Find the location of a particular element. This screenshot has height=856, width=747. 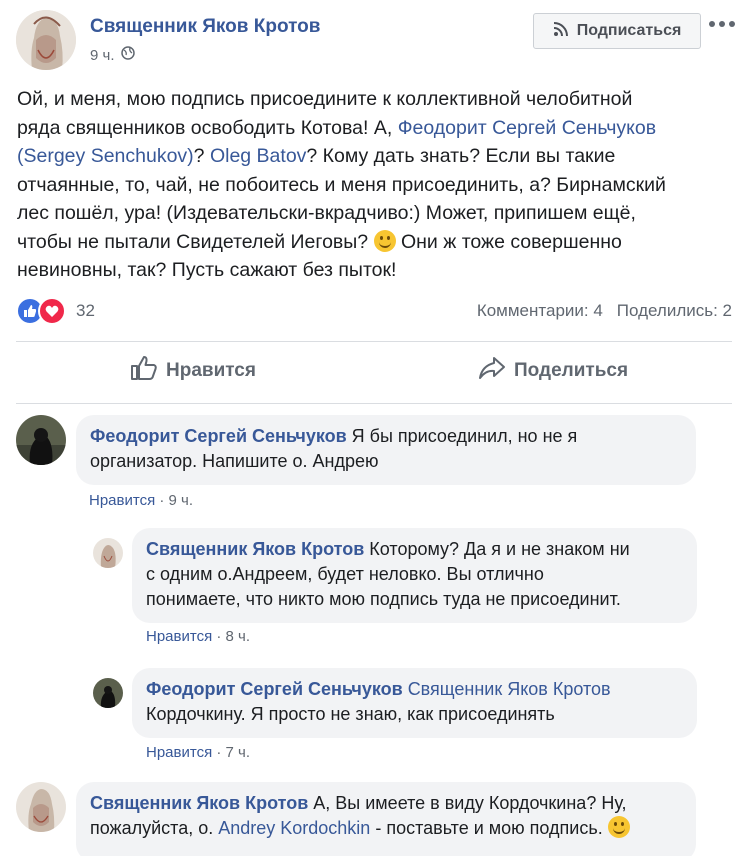

share-label: Поделиться is located at coordinates (571, 370).